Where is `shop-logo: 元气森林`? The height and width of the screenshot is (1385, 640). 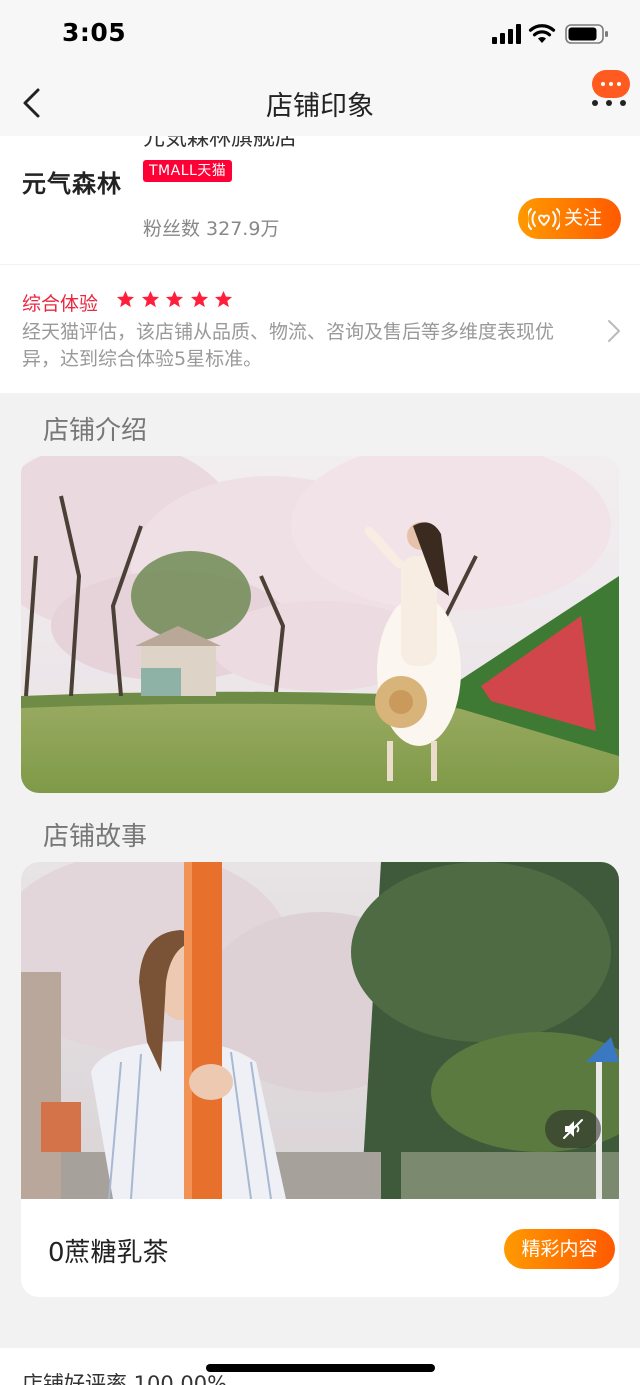
shop-logo: 元气森林 is located at coordinates (72, 184).